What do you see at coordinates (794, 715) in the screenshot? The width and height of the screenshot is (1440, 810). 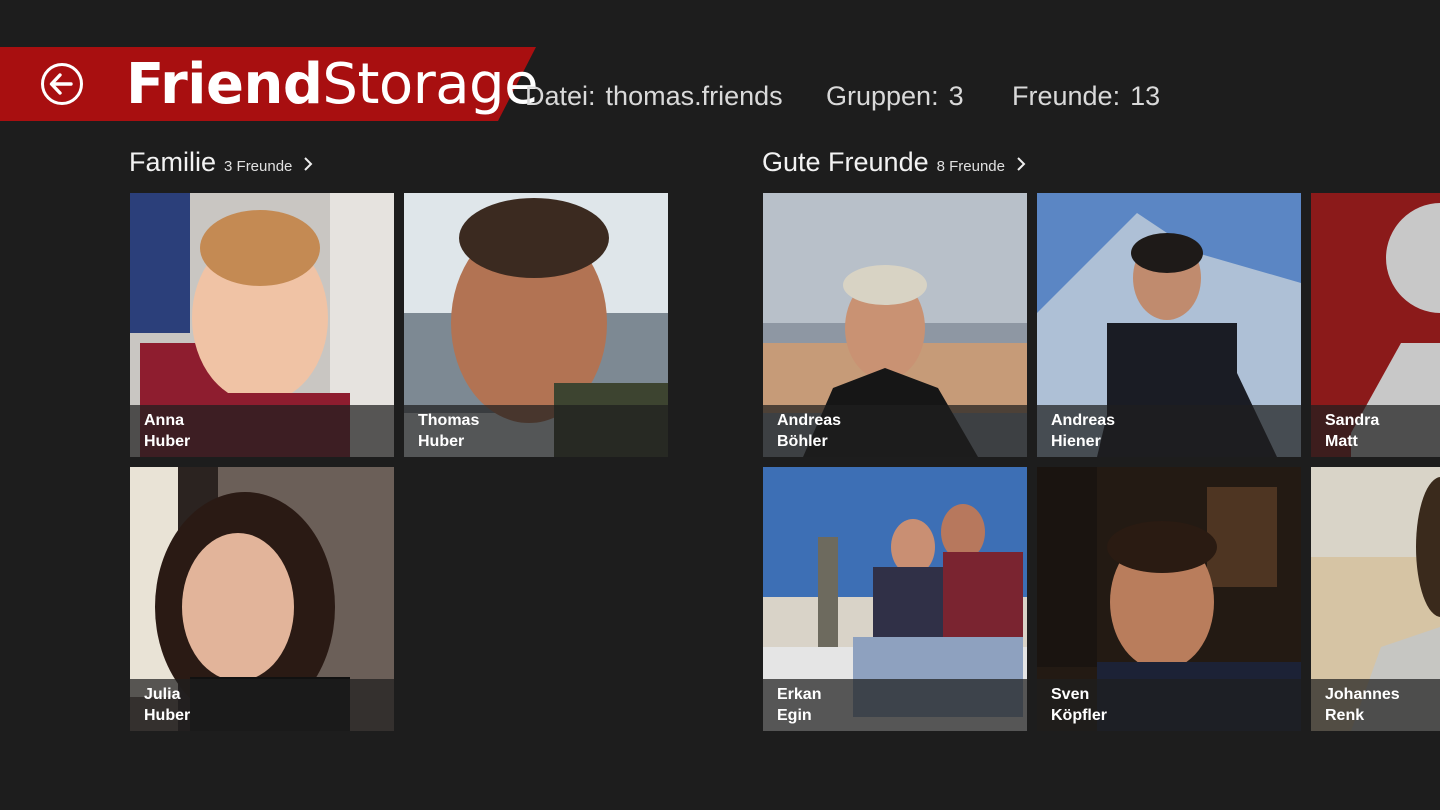 I see `friend-last-name: Egin` at bounding box center [794, 715].